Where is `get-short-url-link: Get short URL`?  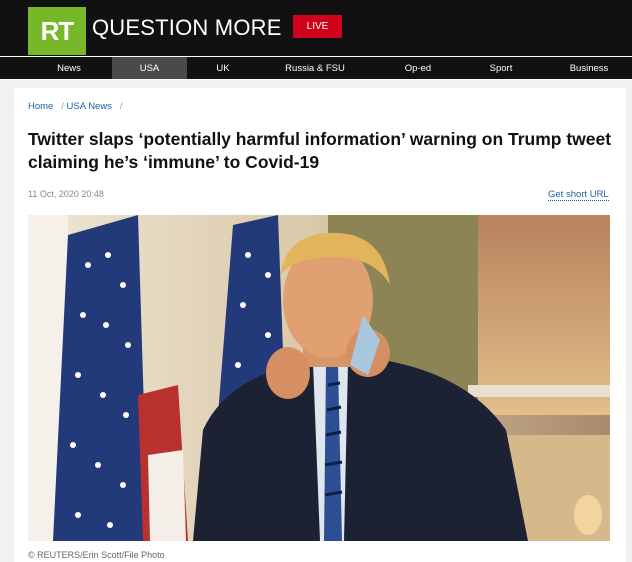 get-short-url-link: Get short URL is located at coordinates (578, 195).